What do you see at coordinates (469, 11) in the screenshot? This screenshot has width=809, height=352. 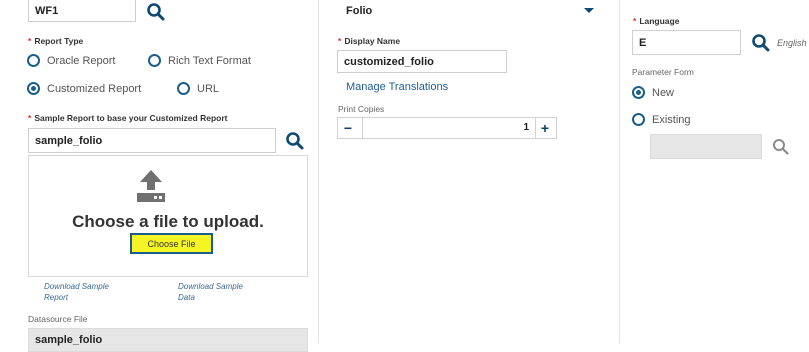 I see `folio-select: Folio` at bounding box center [469, 11].